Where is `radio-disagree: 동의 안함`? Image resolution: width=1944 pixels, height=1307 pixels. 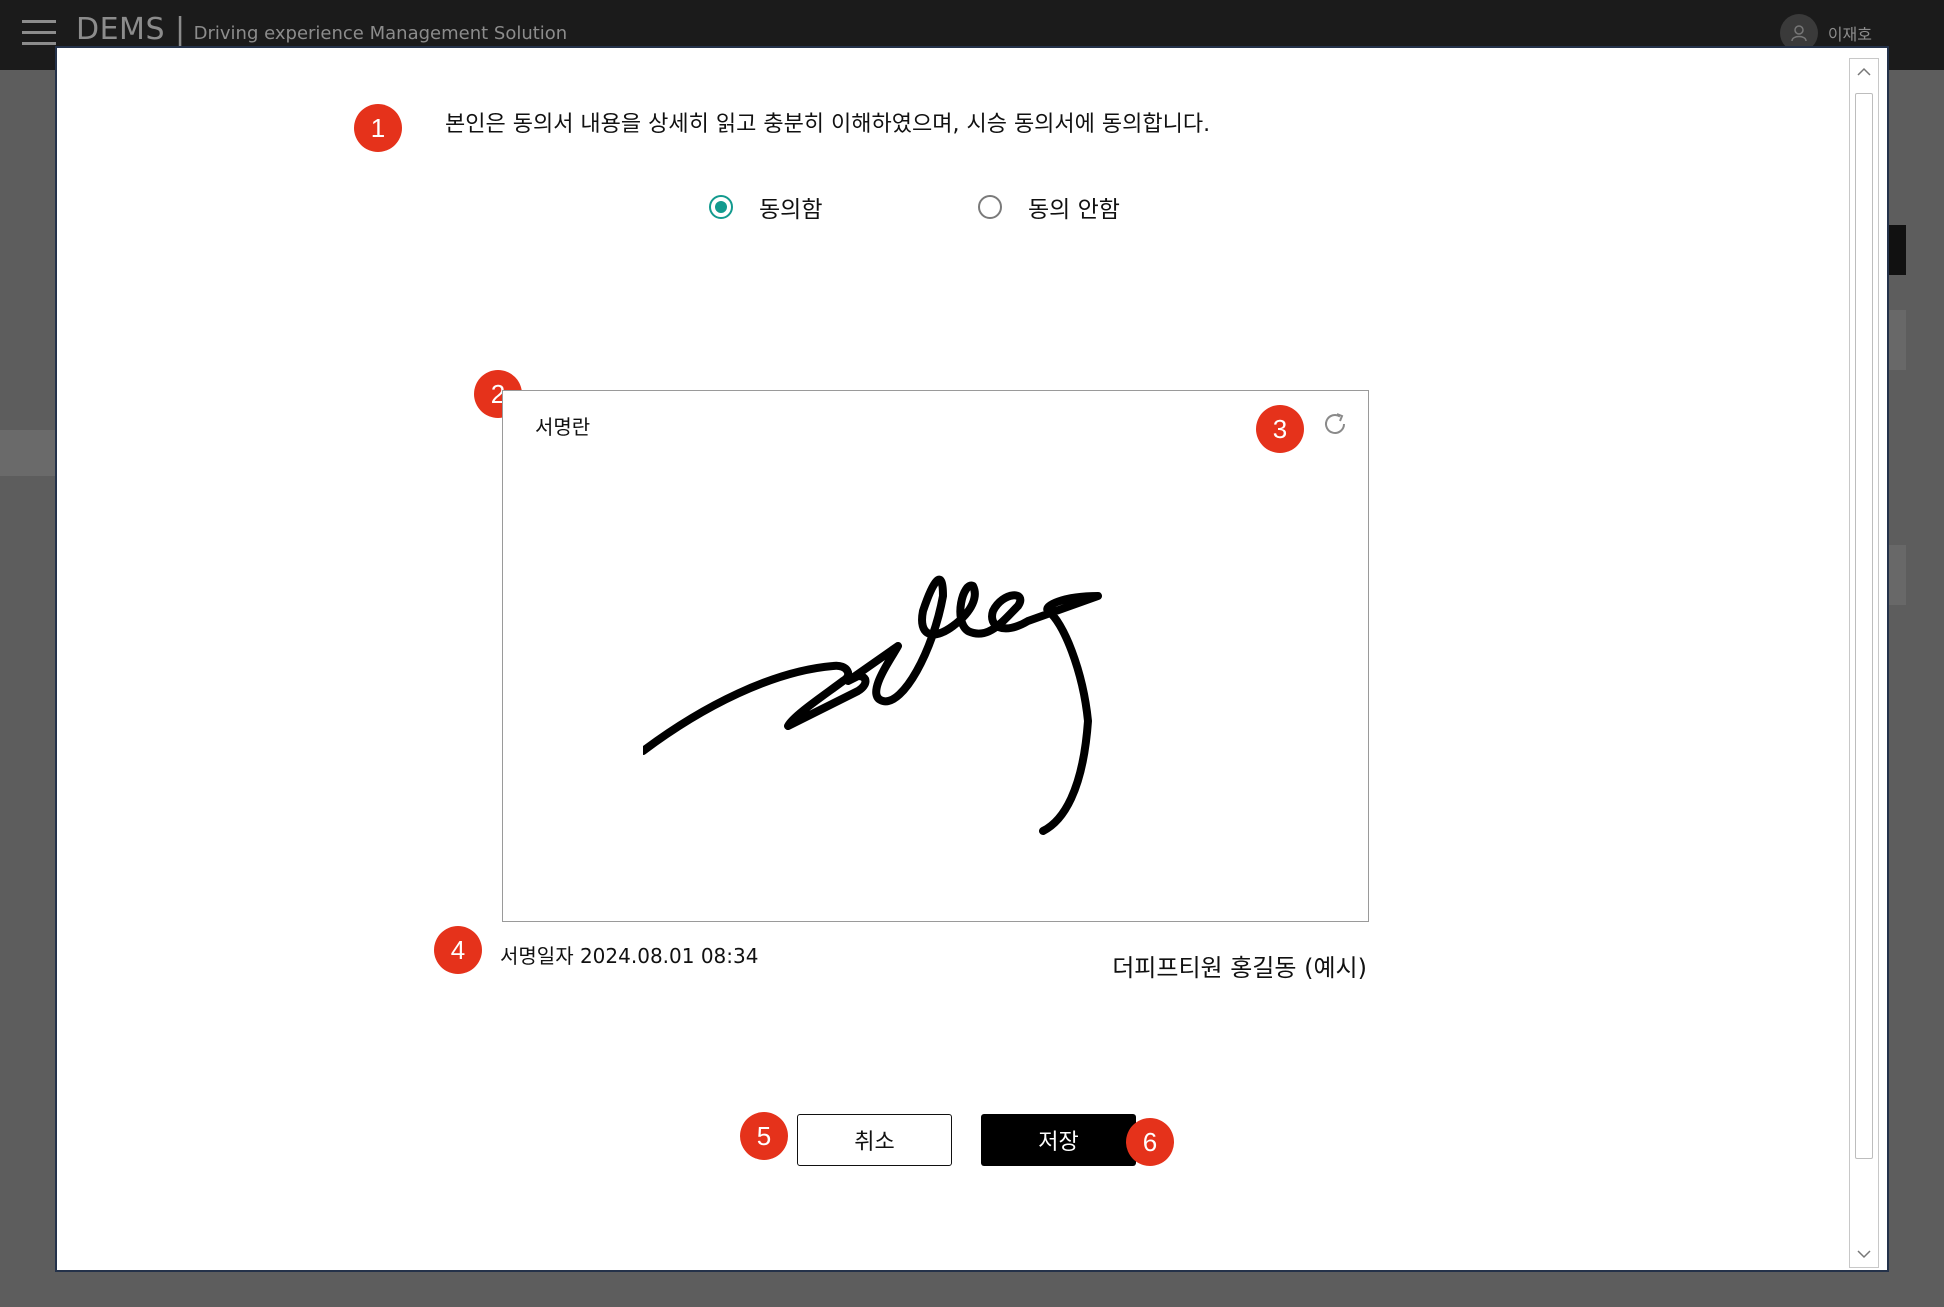
radio-disagree: 동의 안함 is located at coordinates (1049, 207).